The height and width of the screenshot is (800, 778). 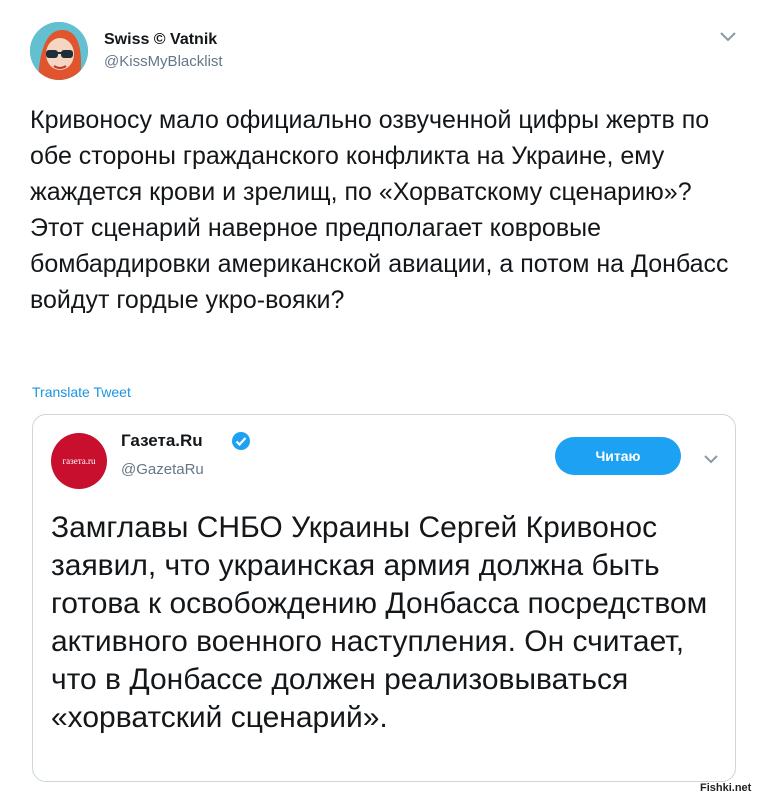 What do you see at coordinates (160, 40) in the screenshot?
I see `author-name: Swiss © Vatnik` at bounding box center [160, 40].